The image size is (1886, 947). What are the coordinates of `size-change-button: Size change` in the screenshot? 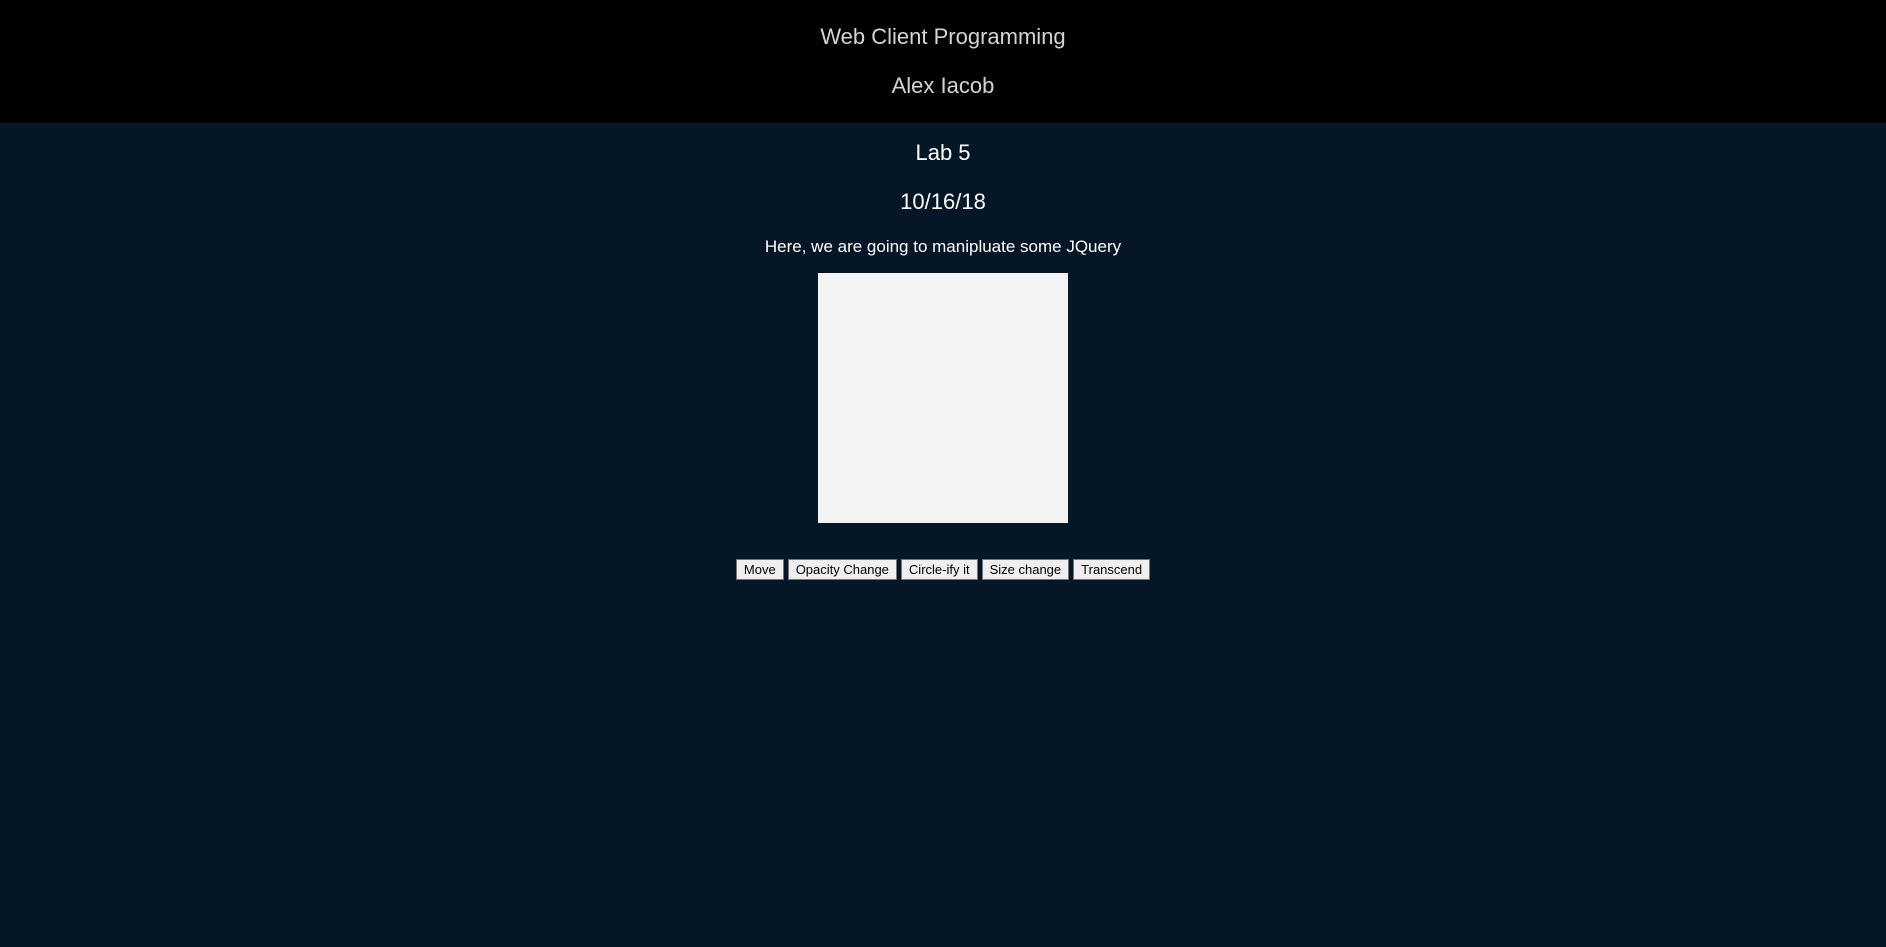 It's located at (1025, 569).